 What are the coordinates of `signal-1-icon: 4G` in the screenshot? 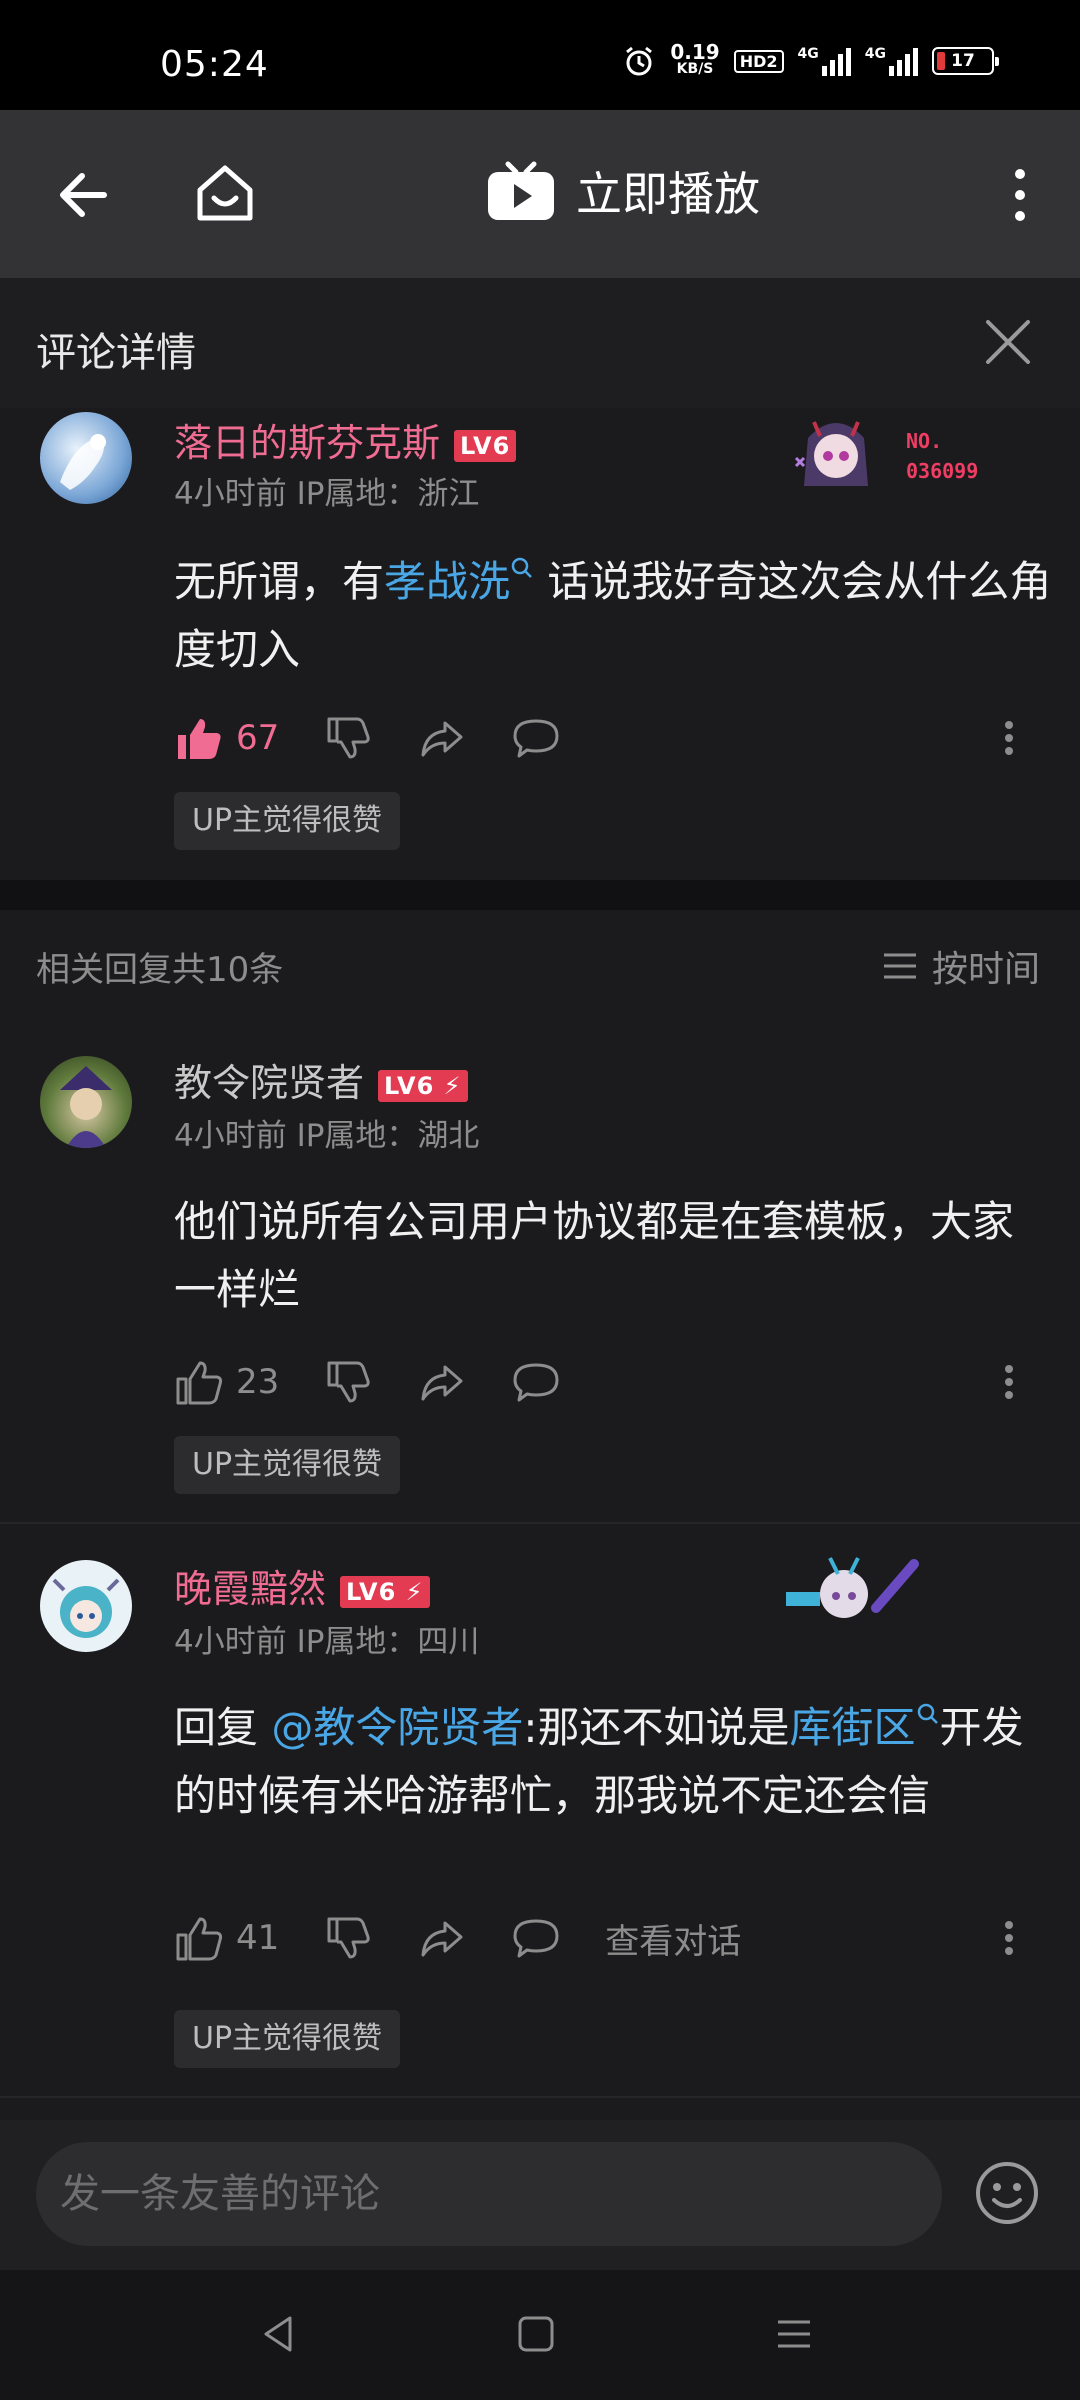 It's located at (824, 61).